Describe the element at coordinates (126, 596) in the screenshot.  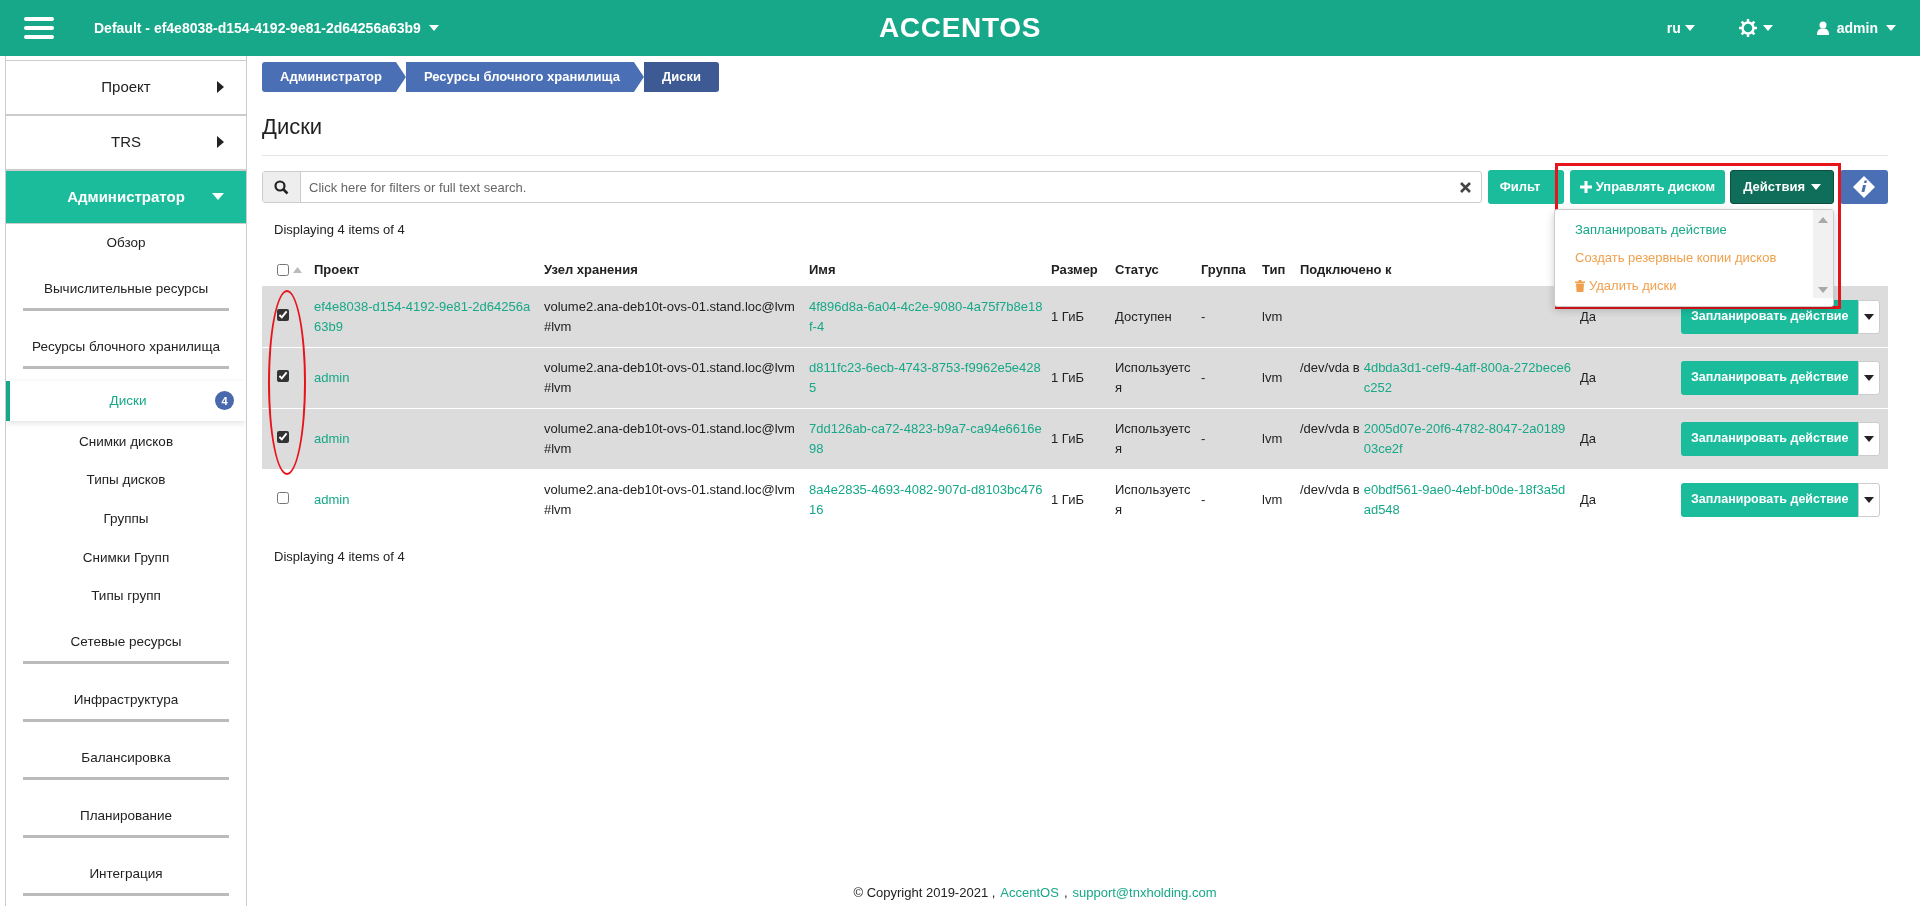
I see `sidebar-item: Типы групп` at that location.